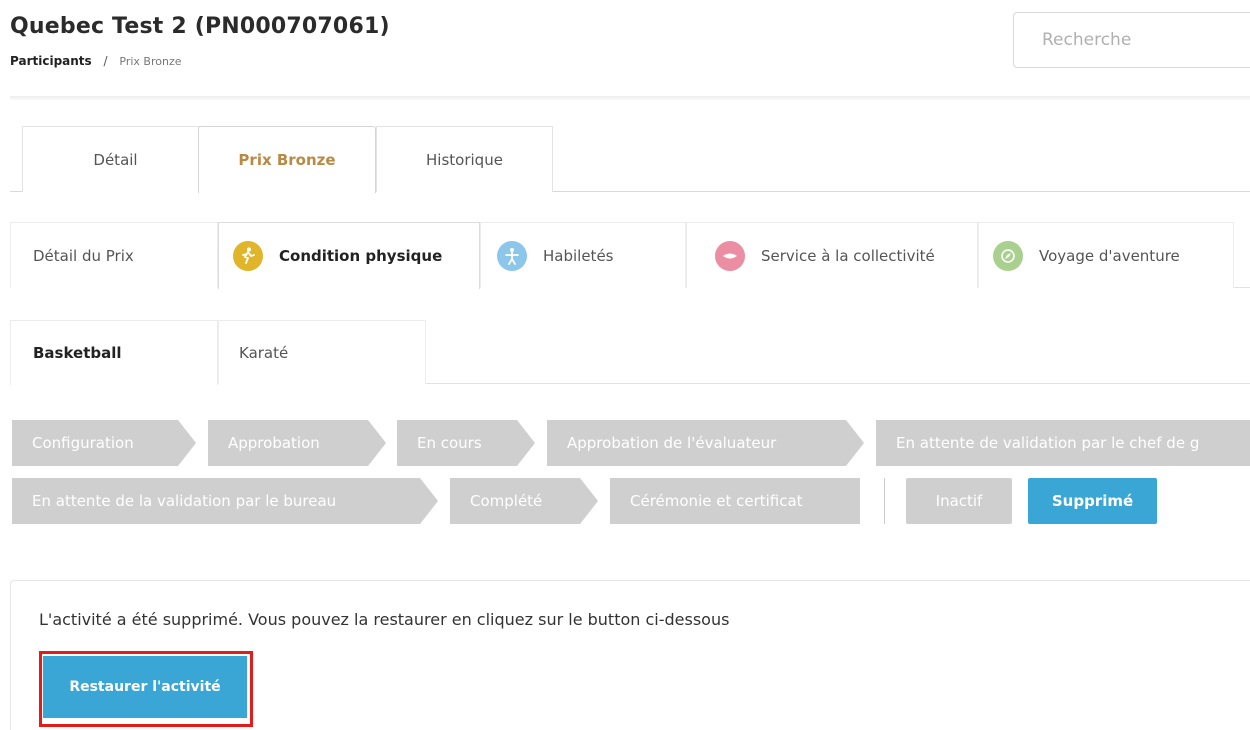 This screenshot has height=730, width=1250. I want to click on section-tab-label: Condition physique, so click(361, 256).